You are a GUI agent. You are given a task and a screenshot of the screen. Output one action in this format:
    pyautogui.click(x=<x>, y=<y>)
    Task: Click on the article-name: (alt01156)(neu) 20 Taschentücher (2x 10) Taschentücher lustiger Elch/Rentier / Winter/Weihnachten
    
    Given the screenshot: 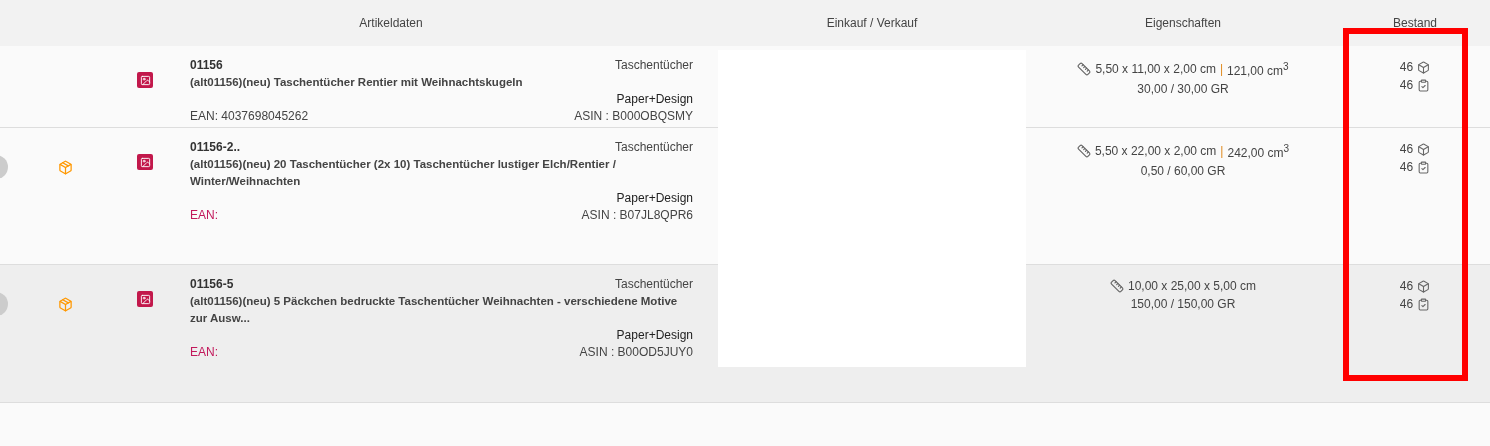 What is the action you would take?
    pyautogui.click(x=403, y=173)
    